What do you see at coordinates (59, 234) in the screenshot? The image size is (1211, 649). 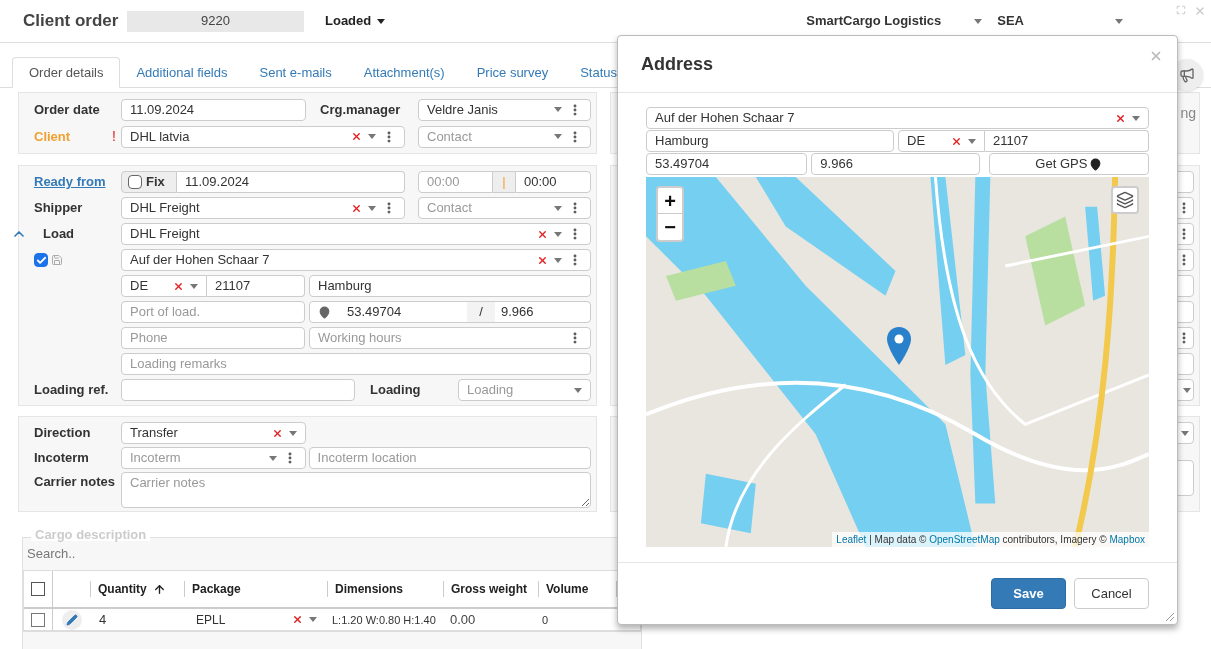 I see `field-label: Load` at bounding box center [59, 234].